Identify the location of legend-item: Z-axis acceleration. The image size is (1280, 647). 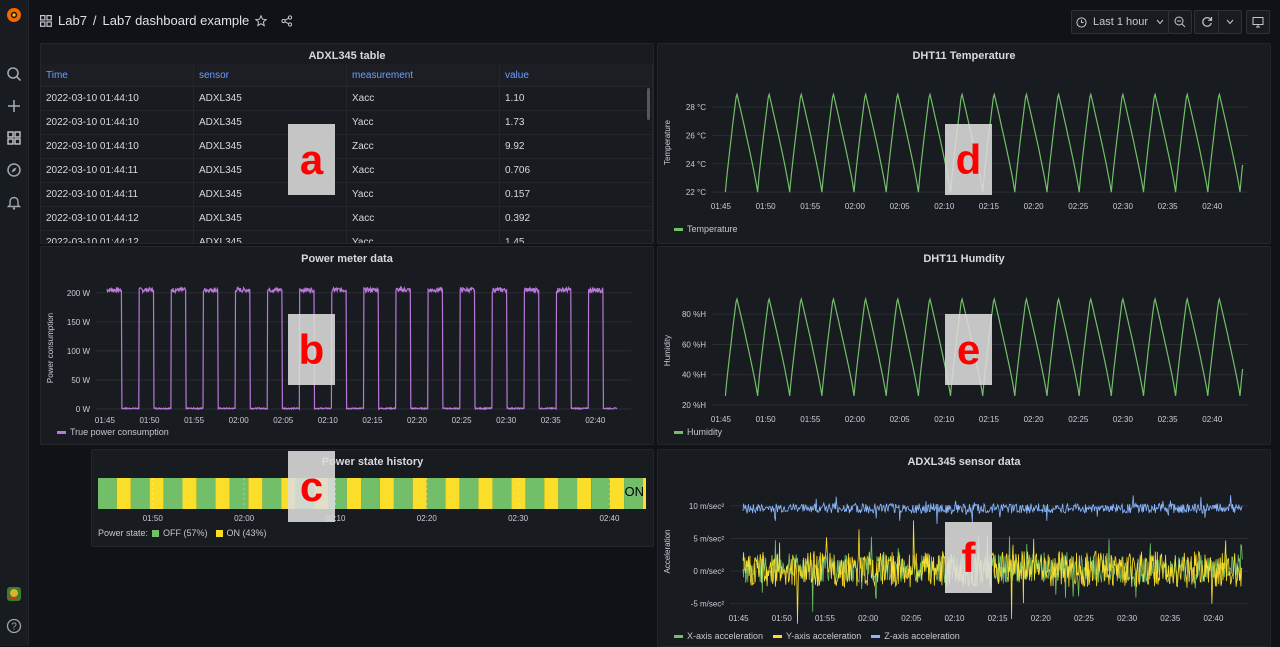
(915, 636).